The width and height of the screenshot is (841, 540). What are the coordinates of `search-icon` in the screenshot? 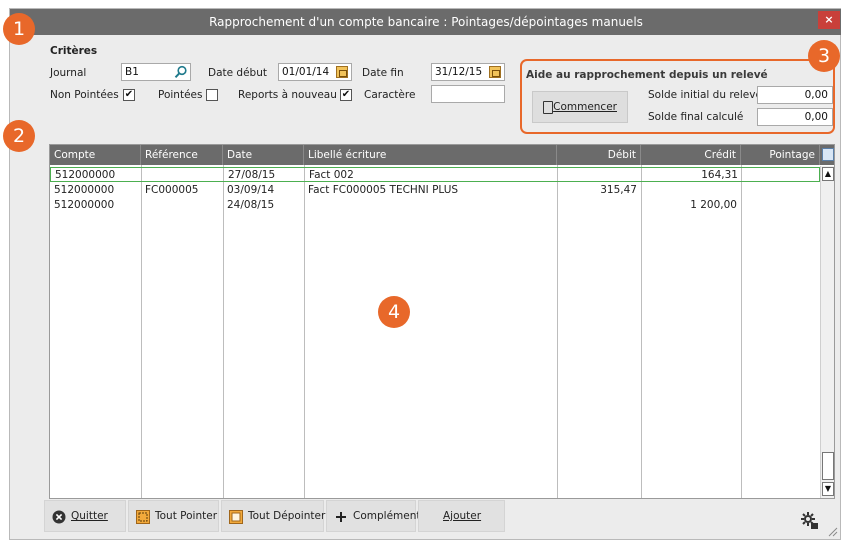 It's located at (181, 72).